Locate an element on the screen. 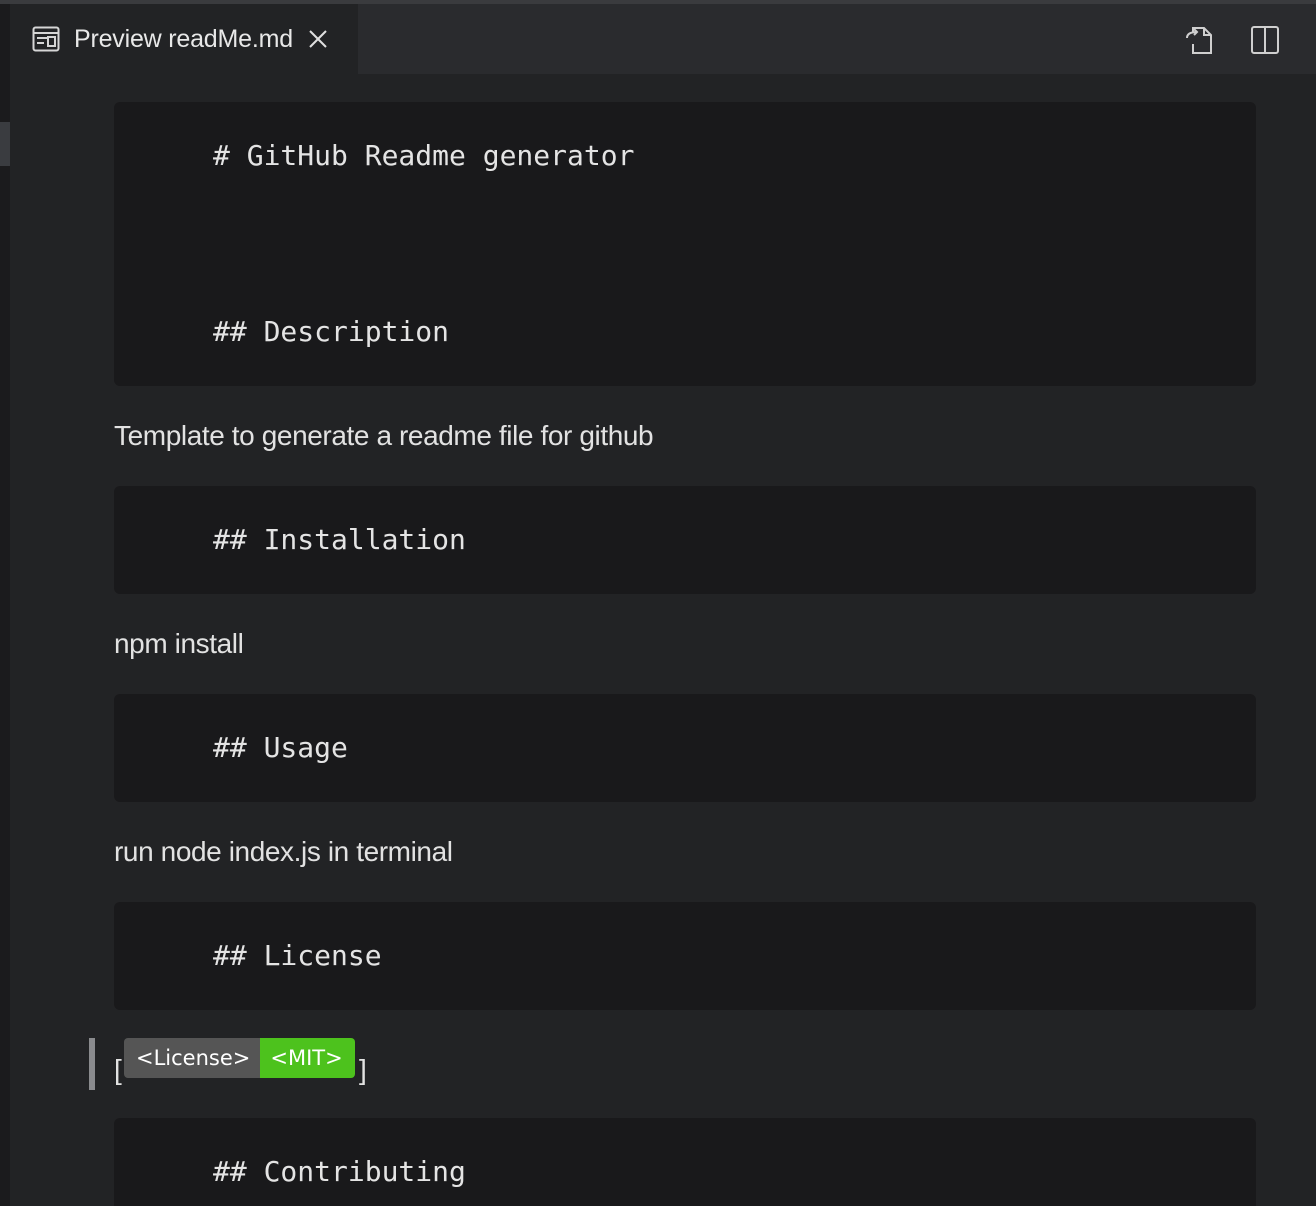 The height and width of the screenshot is (1206, 1316). preview-icon is located at coordinates (46, 39).